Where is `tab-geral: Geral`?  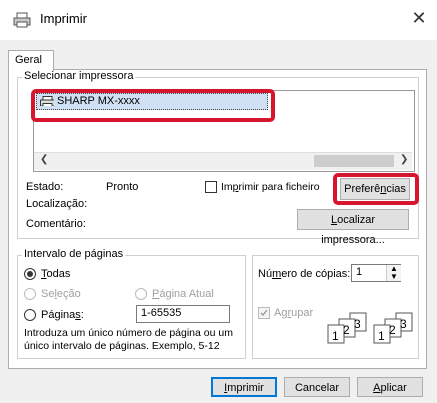 tab-geral: Geral is located at coordinates (31, 60).